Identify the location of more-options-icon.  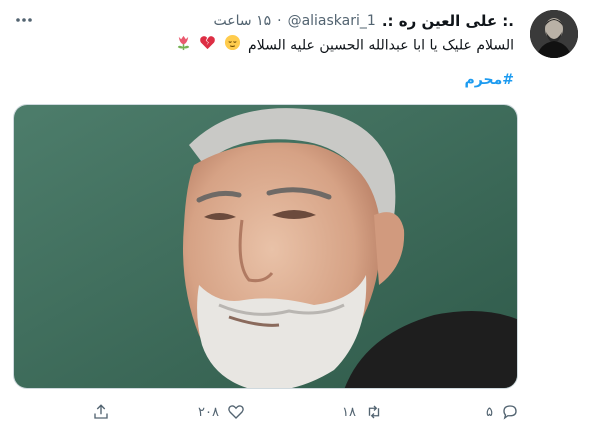
(24, 20).